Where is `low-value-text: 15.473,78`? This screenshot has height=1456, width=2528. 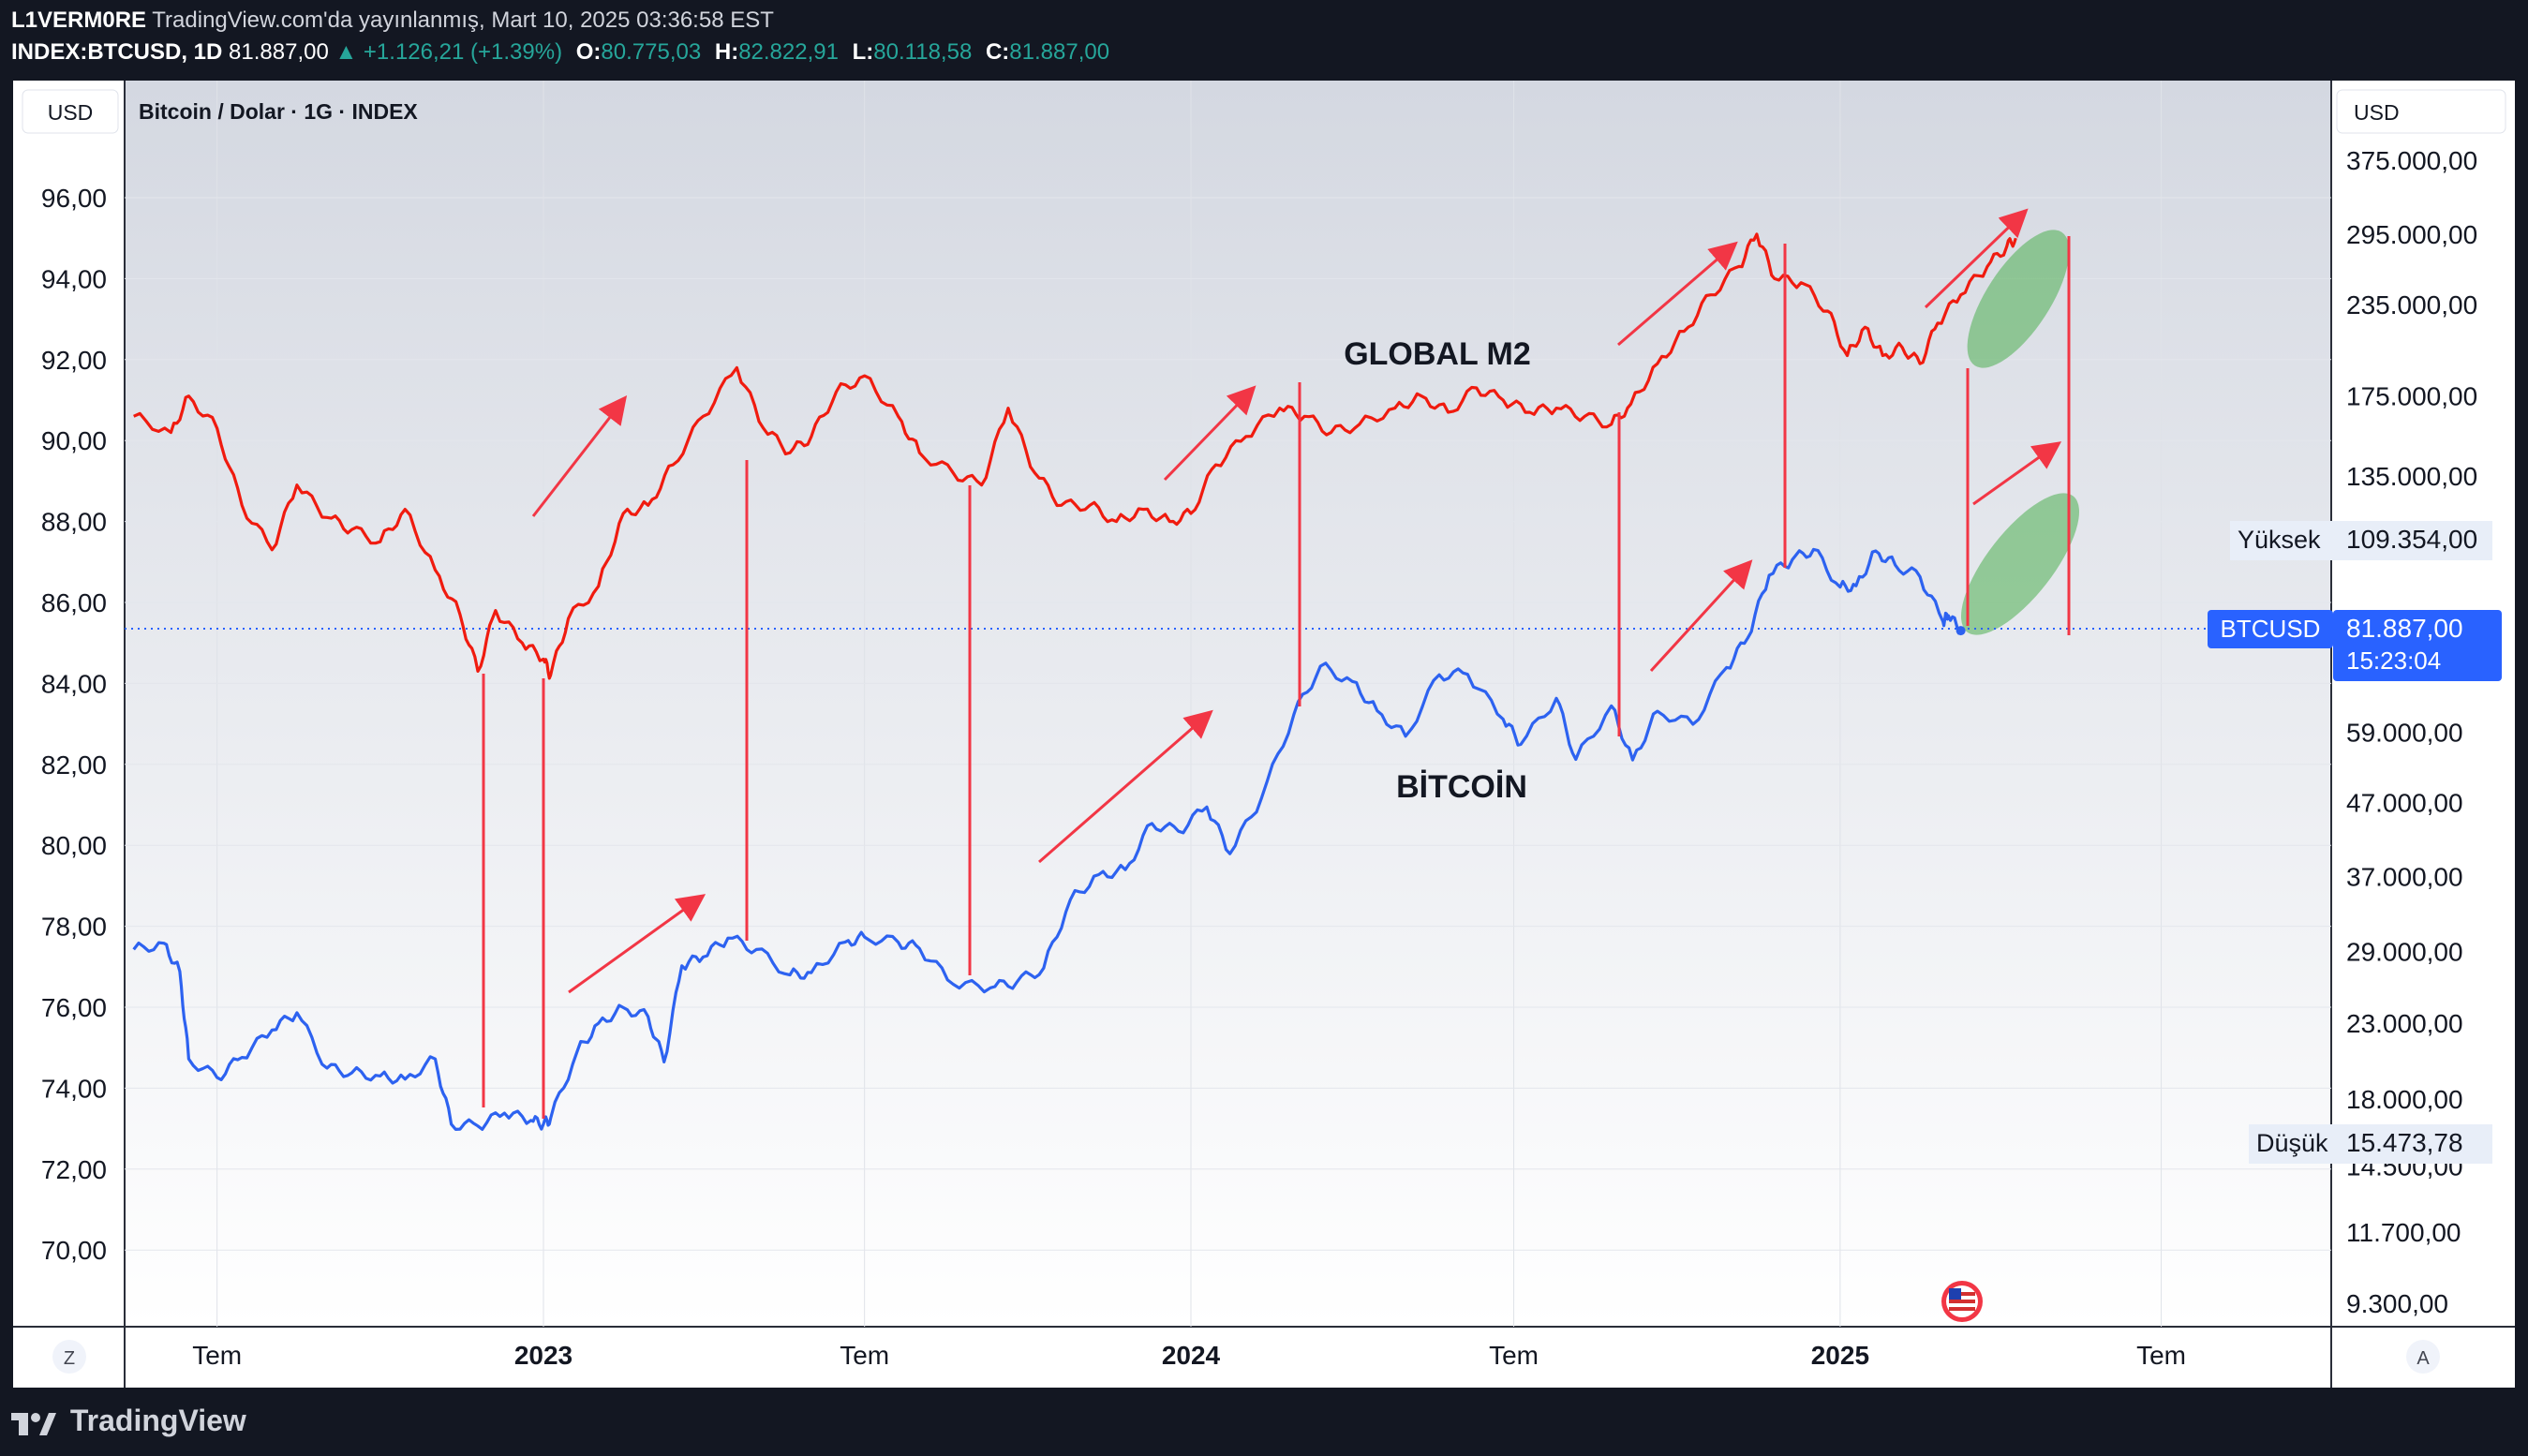 low-value-text: 15.473,78 is located at coordinates (2404, 1142).